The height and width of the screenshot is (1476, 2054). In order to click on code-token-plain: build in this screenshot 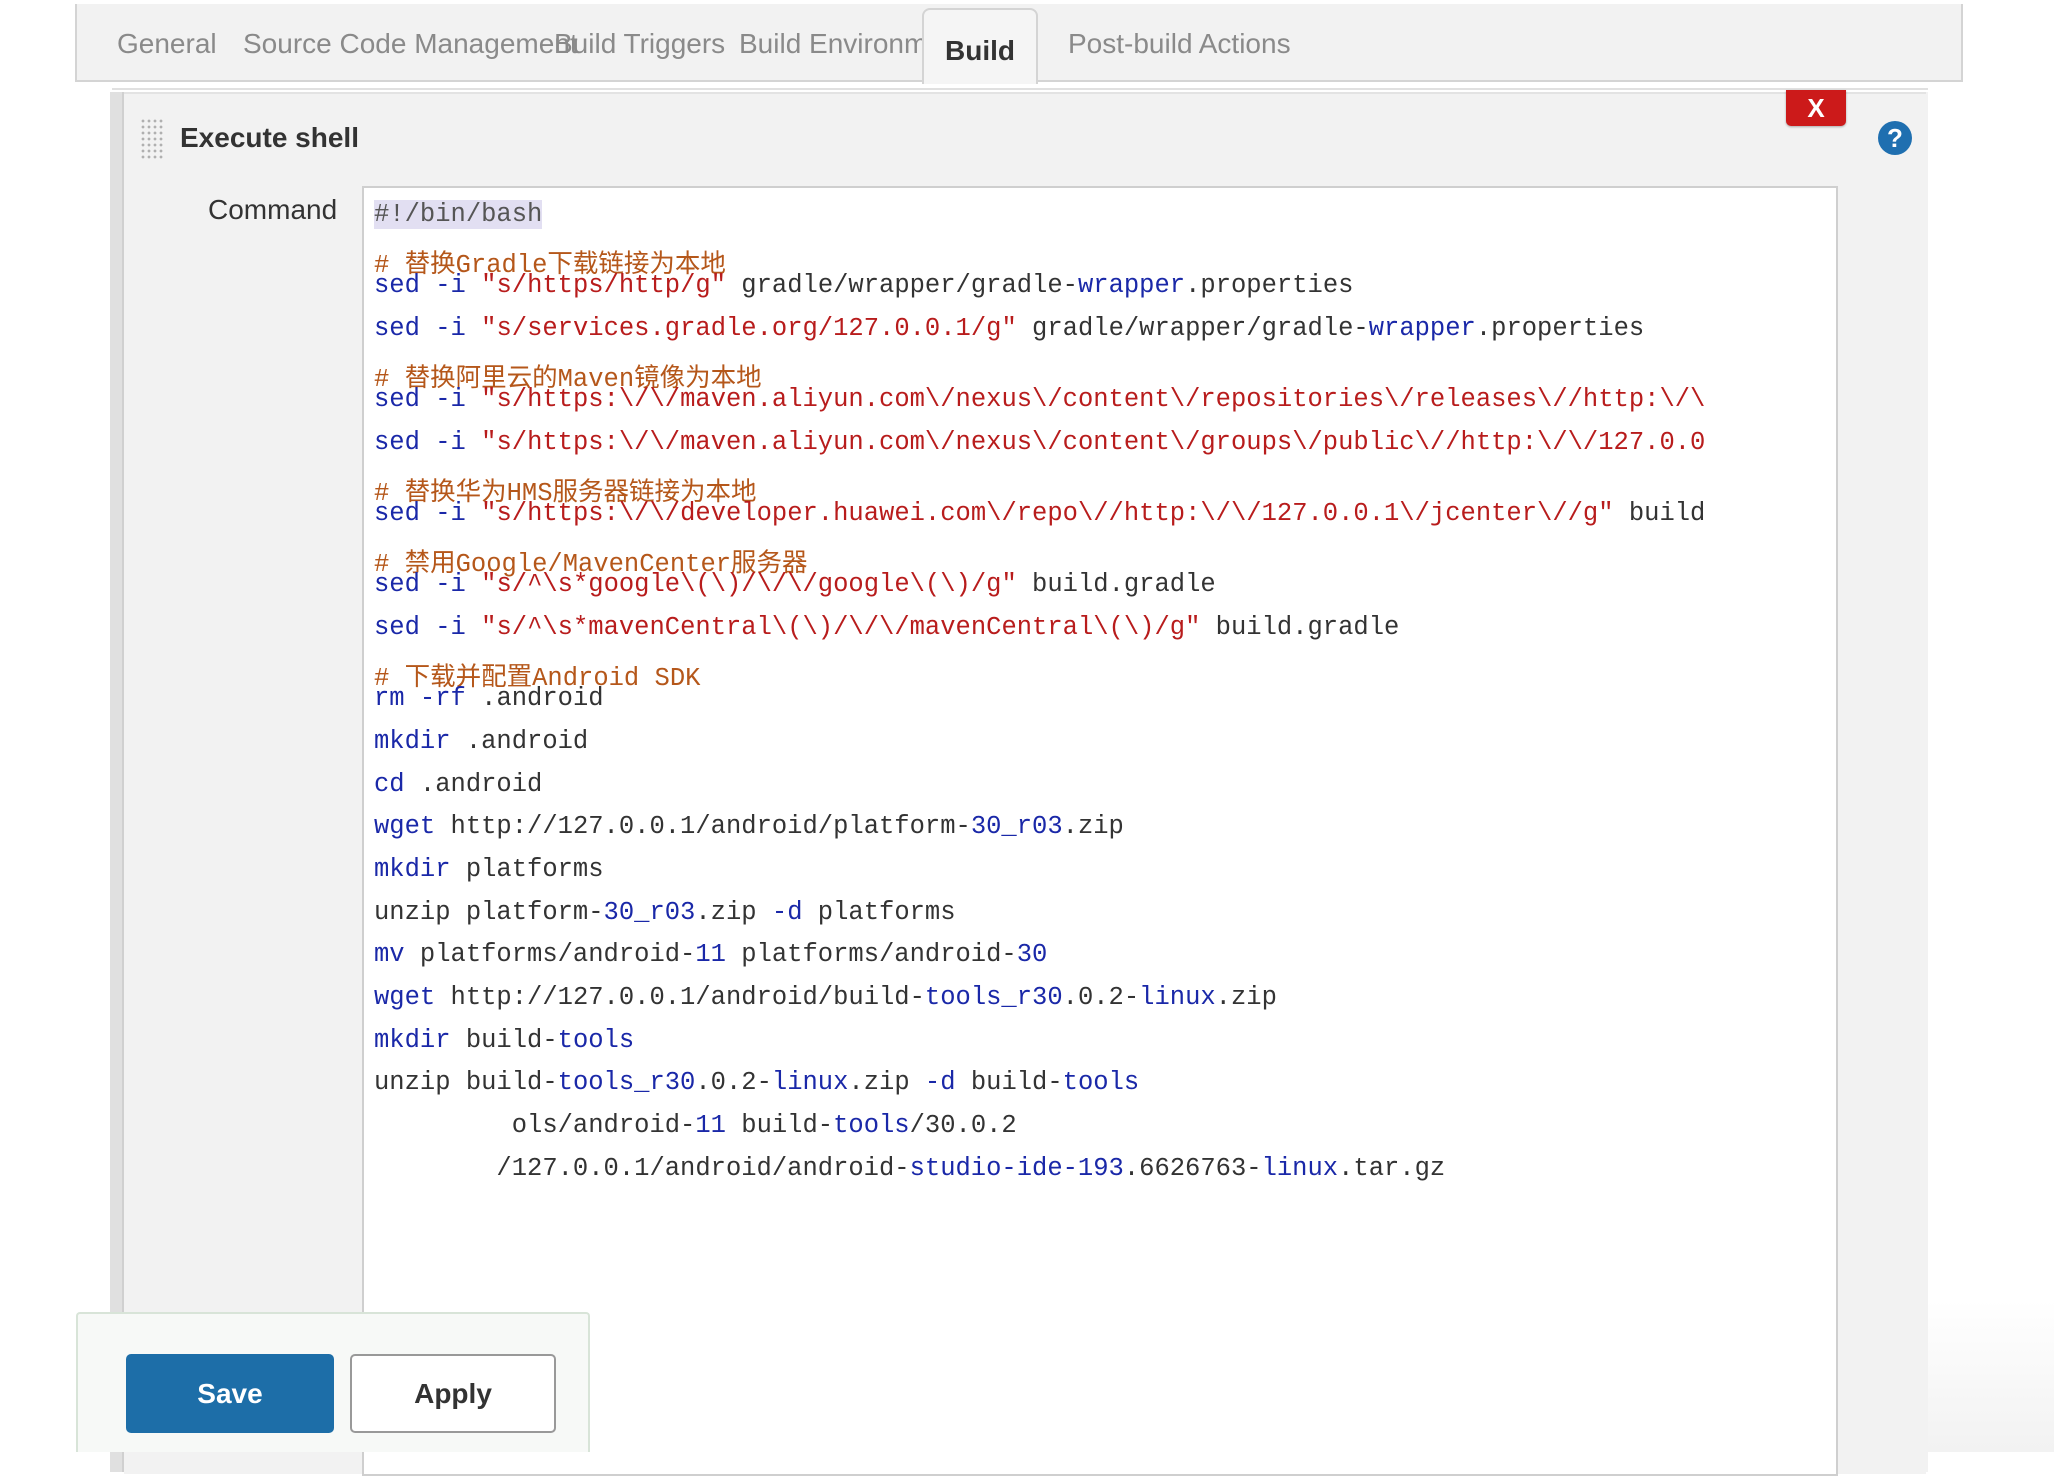, I will do `click(1659, 513)`.